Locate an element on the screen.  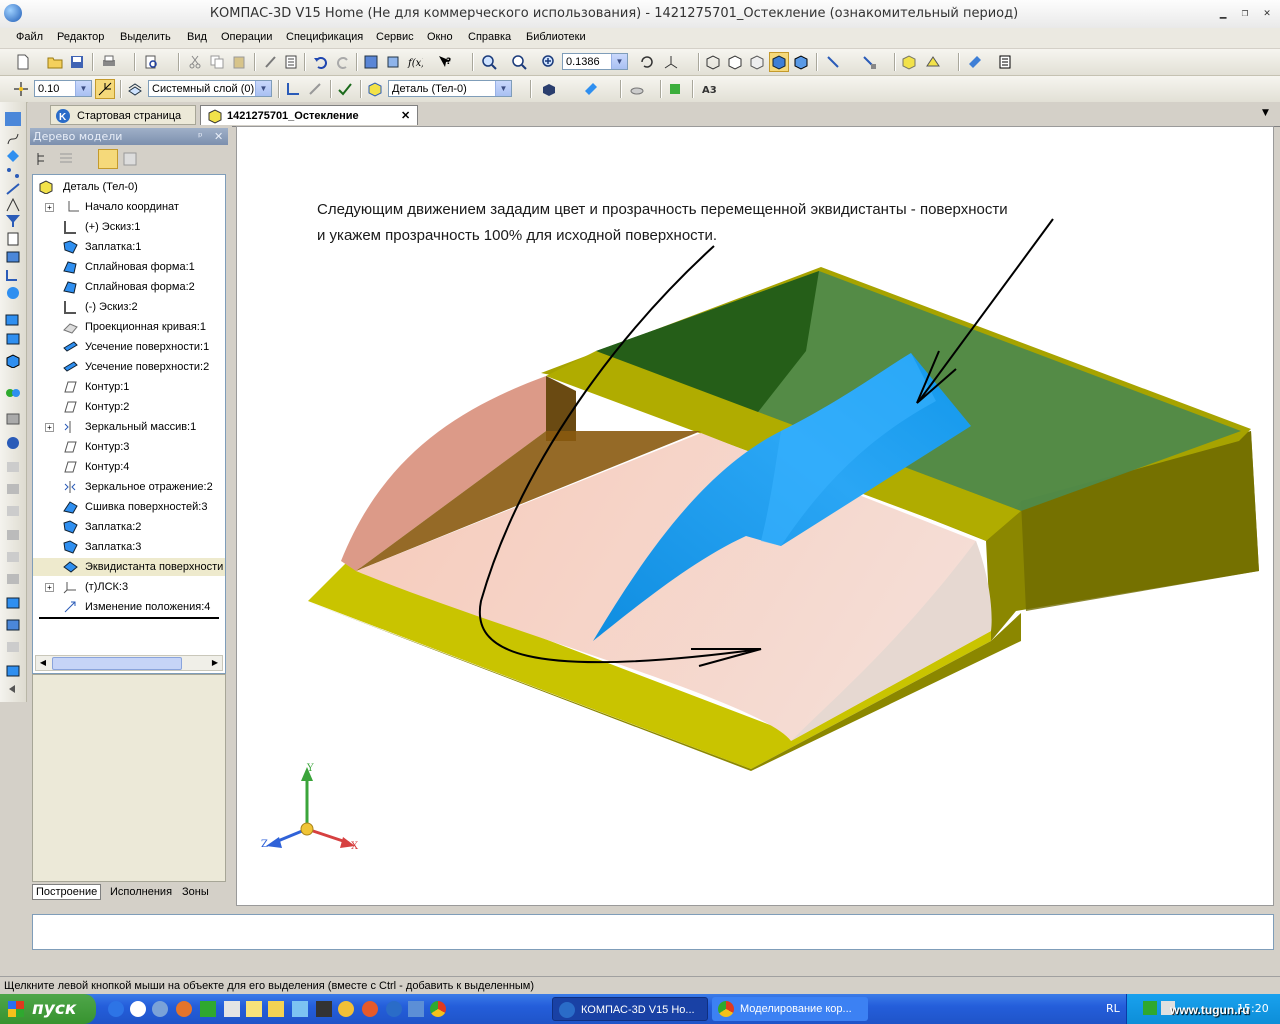
specification-icon is located at coordinates (13, 239).